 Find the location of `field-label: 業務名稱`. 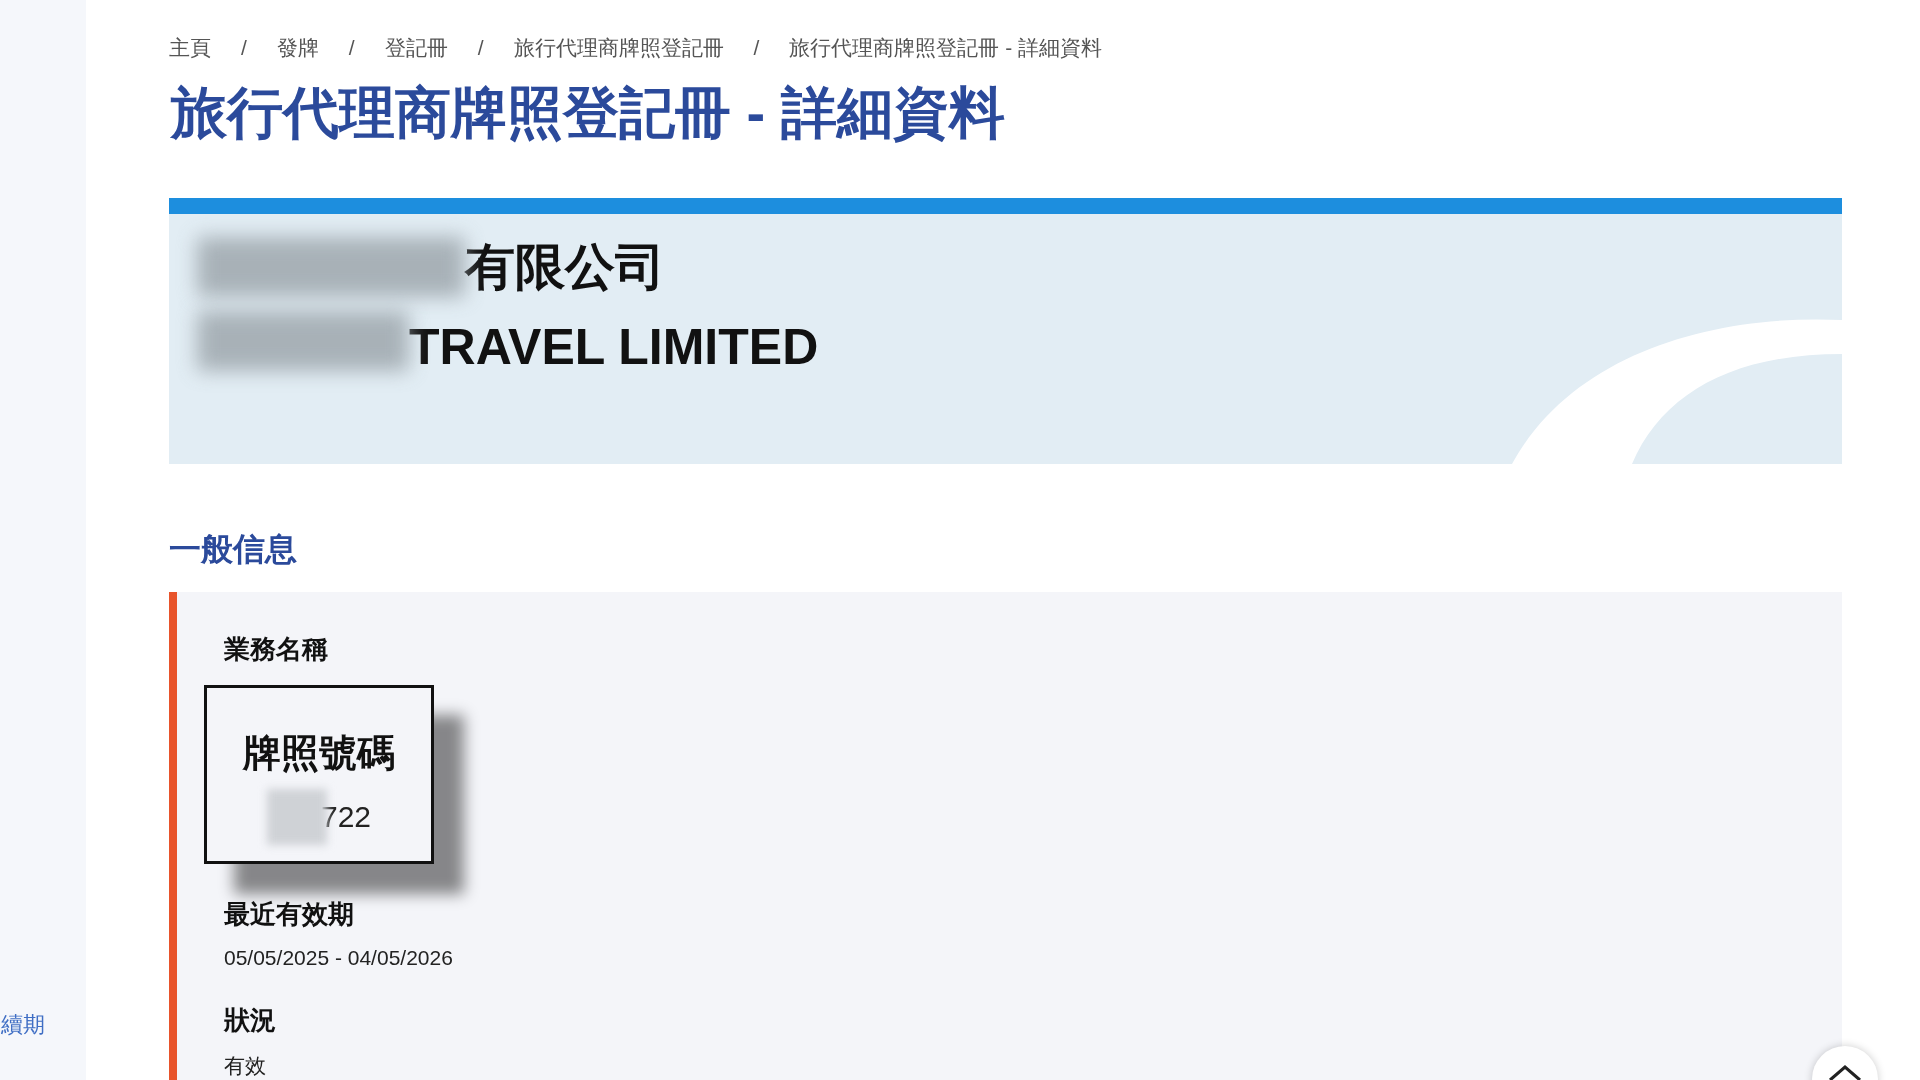

field-label: 業務名稱 is located at coordinates (276, 649).